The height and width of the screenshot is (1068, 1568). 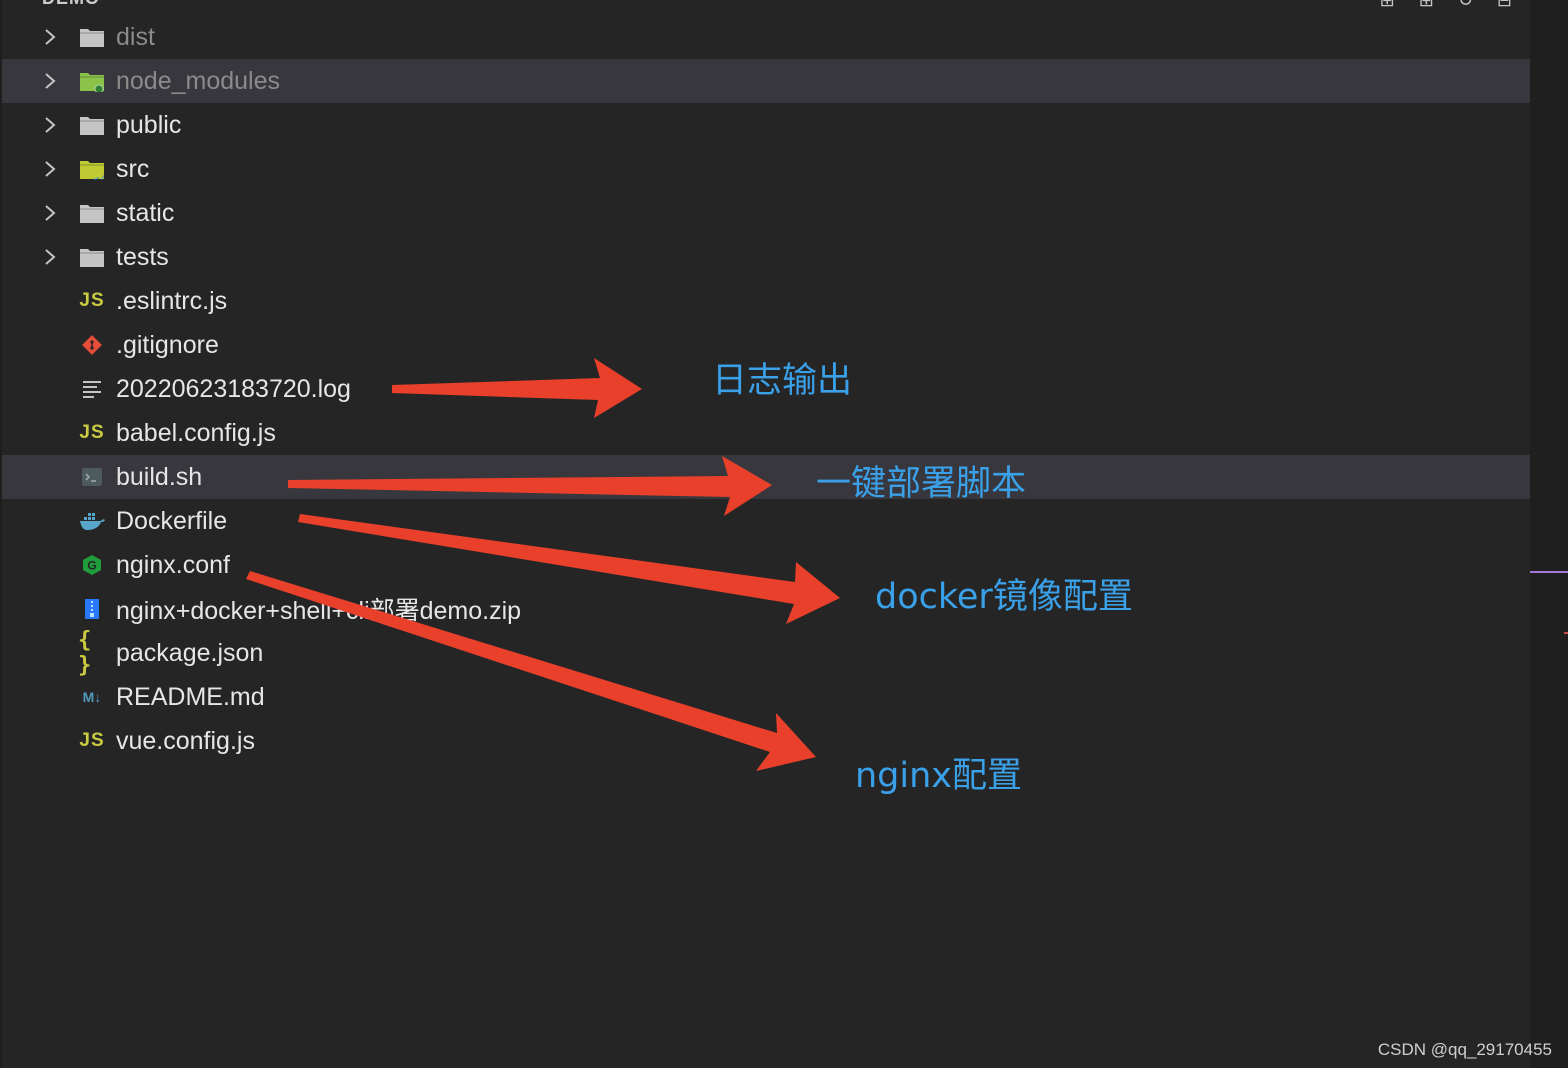 I want to click on tree-item-label: Dockerfile, so click(x=172, y=520).